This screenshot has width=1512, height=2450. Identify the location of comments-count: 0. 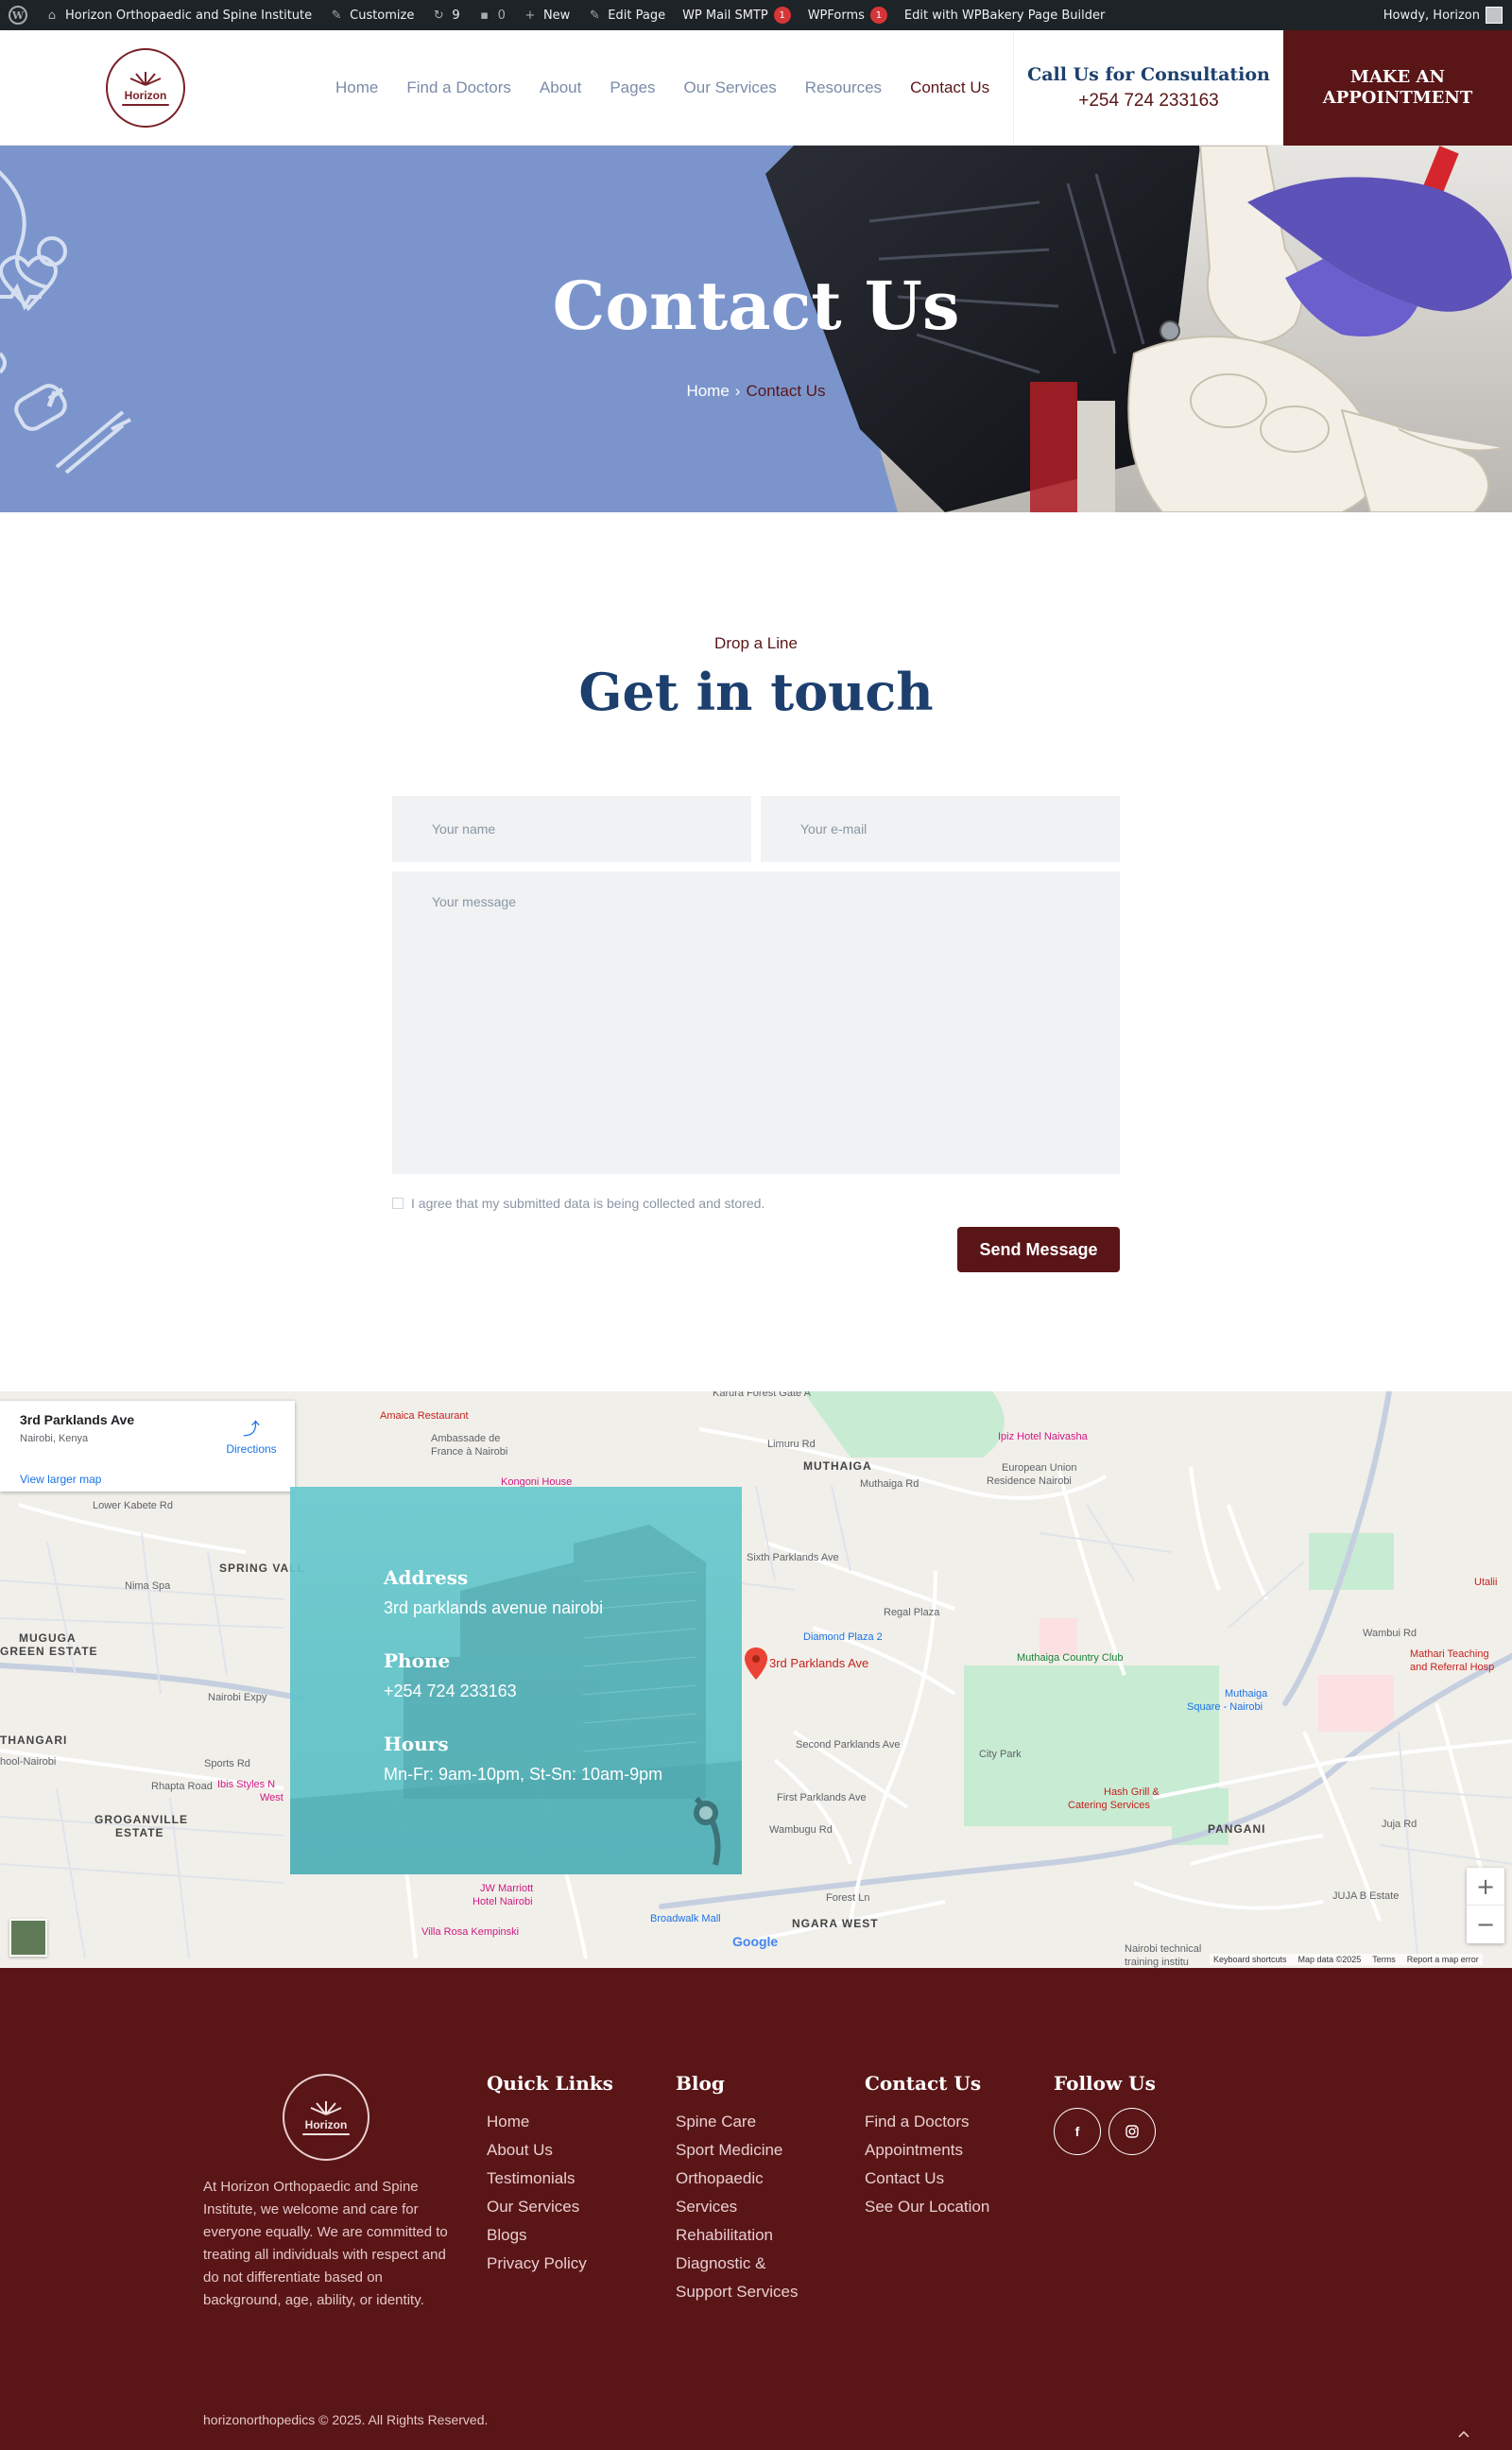
(501, 16).